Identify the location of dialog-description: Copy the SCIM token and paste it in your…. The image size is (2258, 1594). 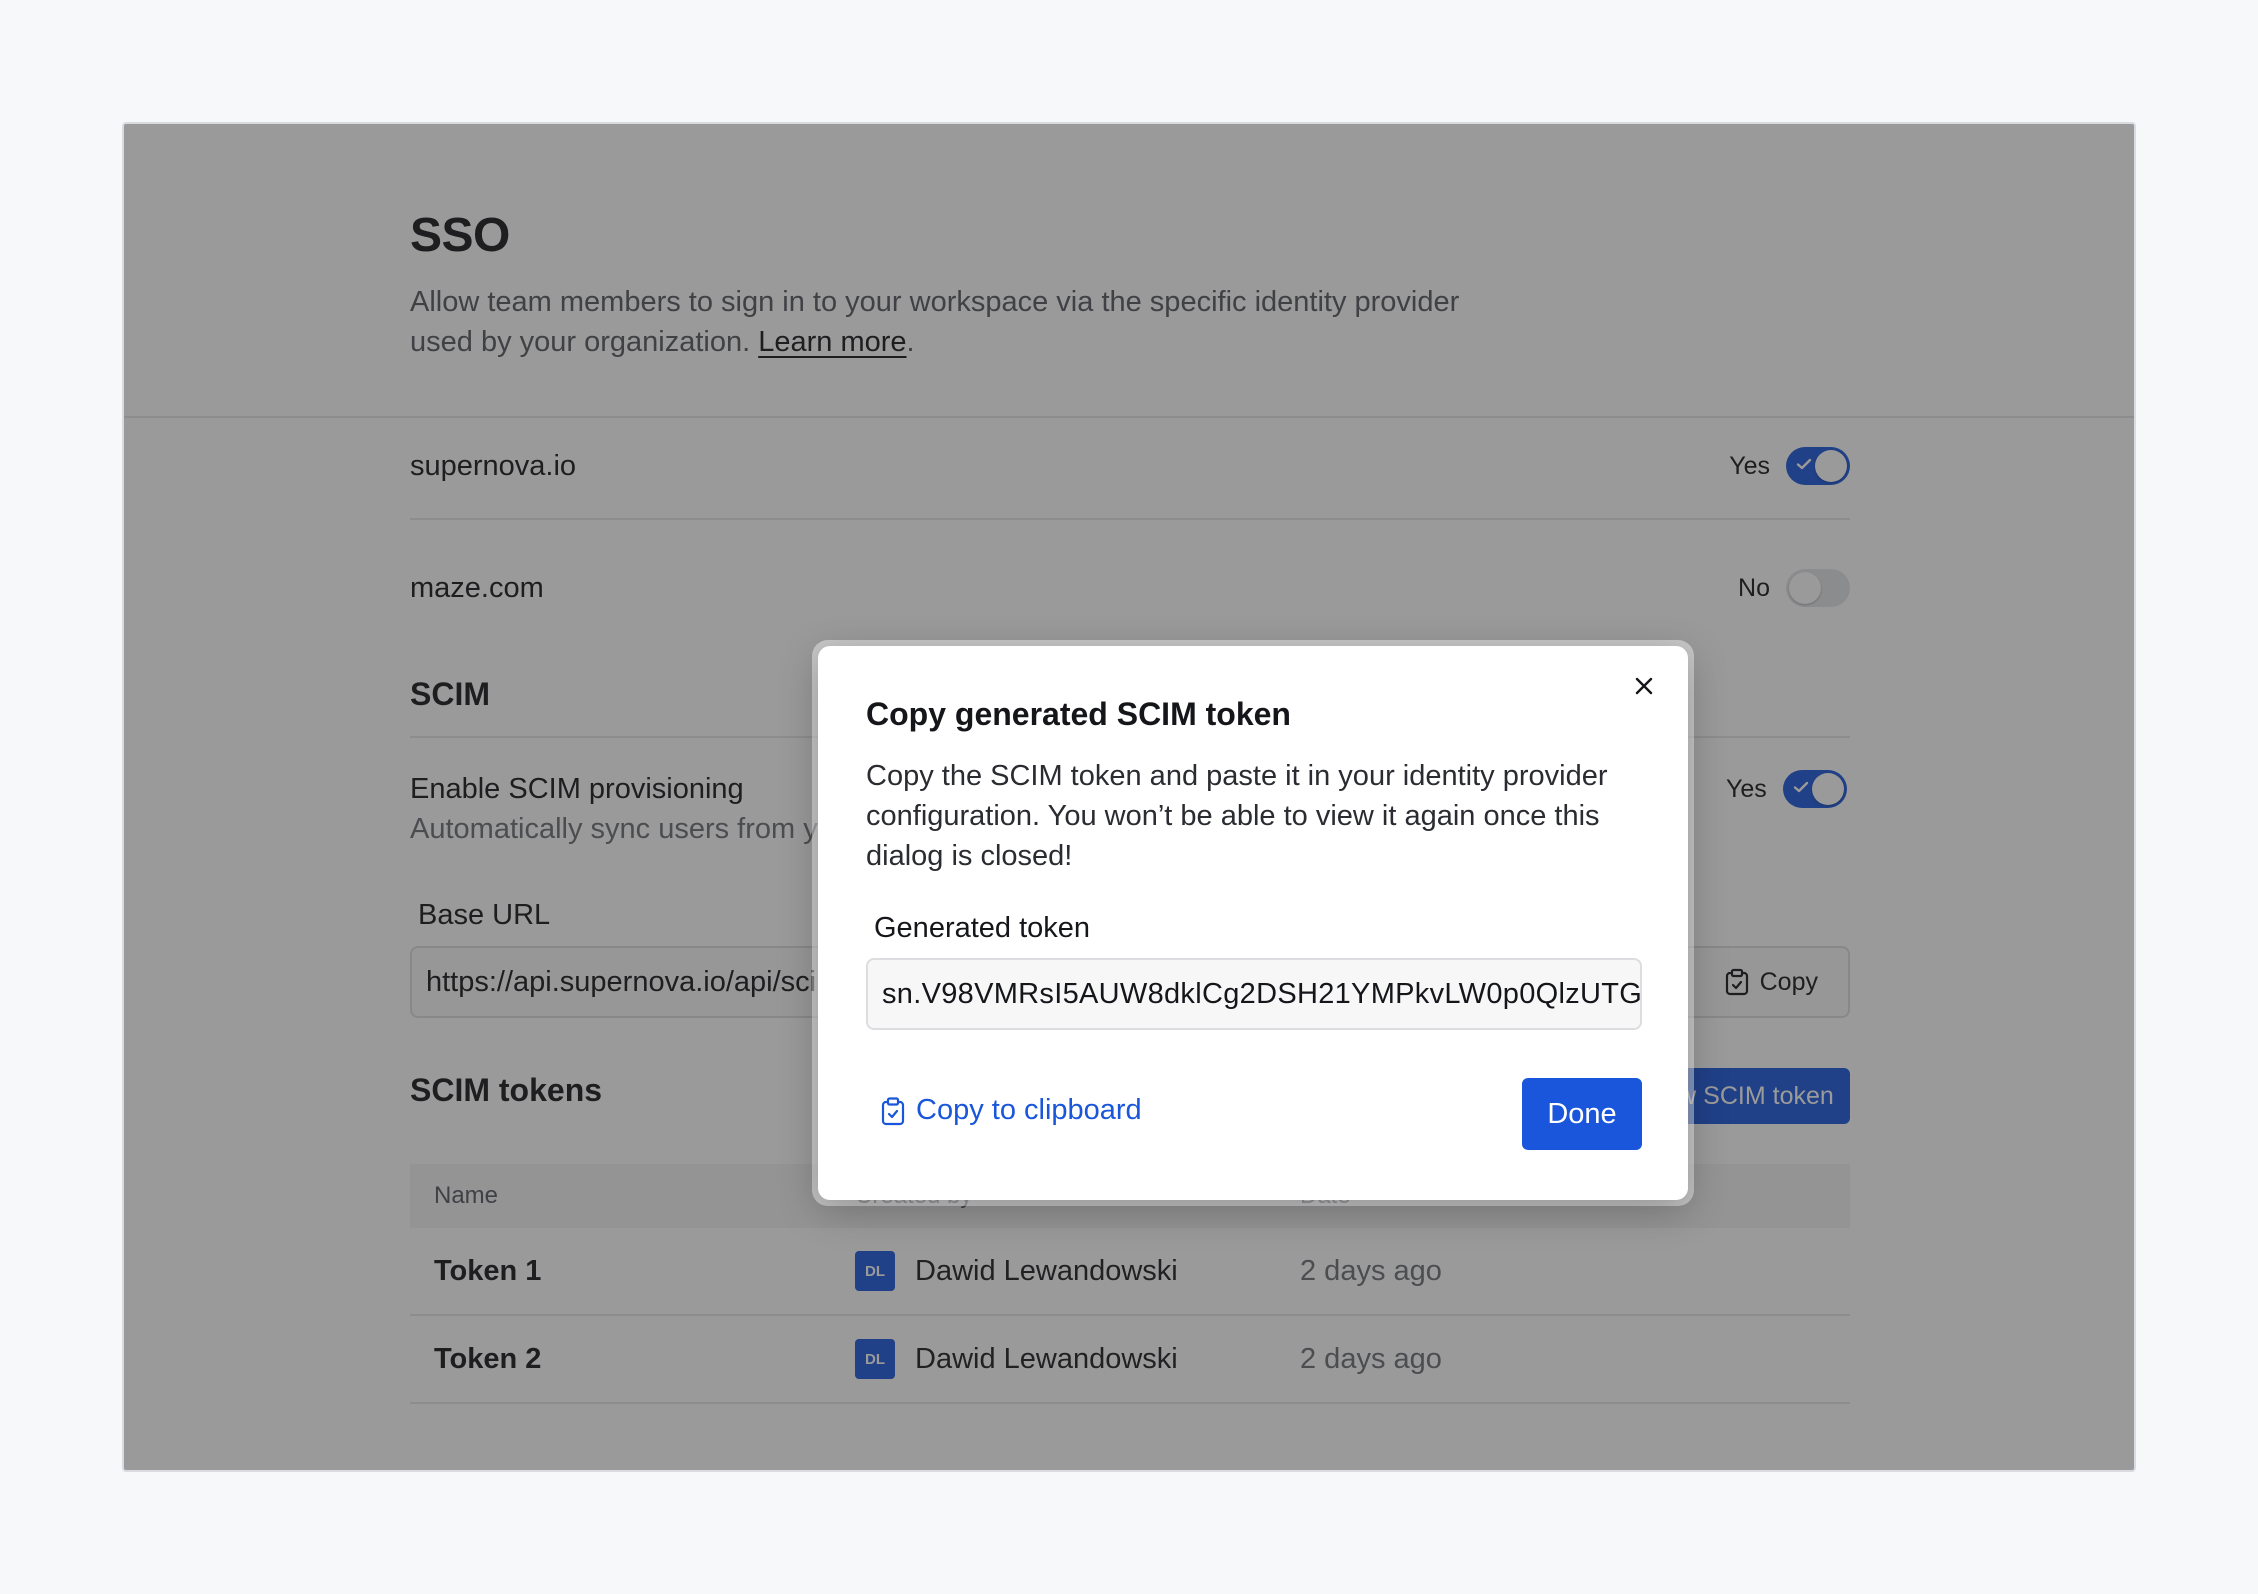
(1237, 816).